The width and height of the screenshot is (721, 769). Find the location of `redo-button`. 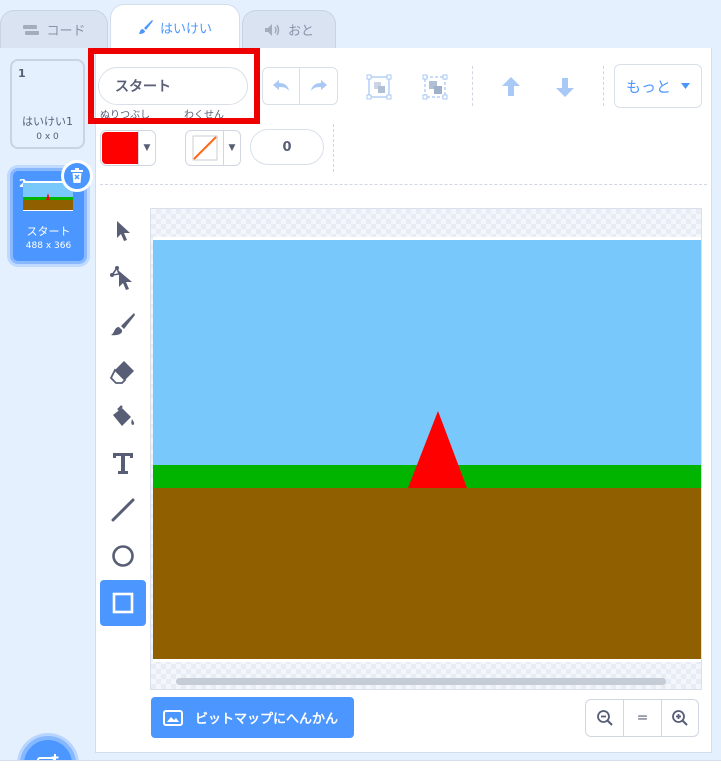

redo-button is located at coordinates (318, 86).